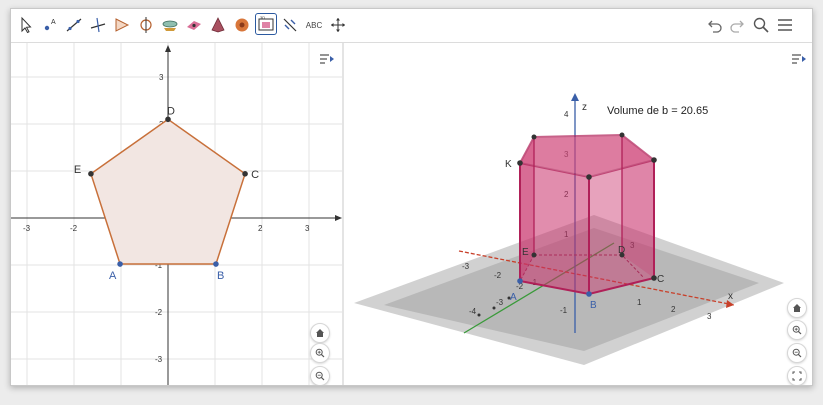  I want to click on point-label: A, so click(113, 276).